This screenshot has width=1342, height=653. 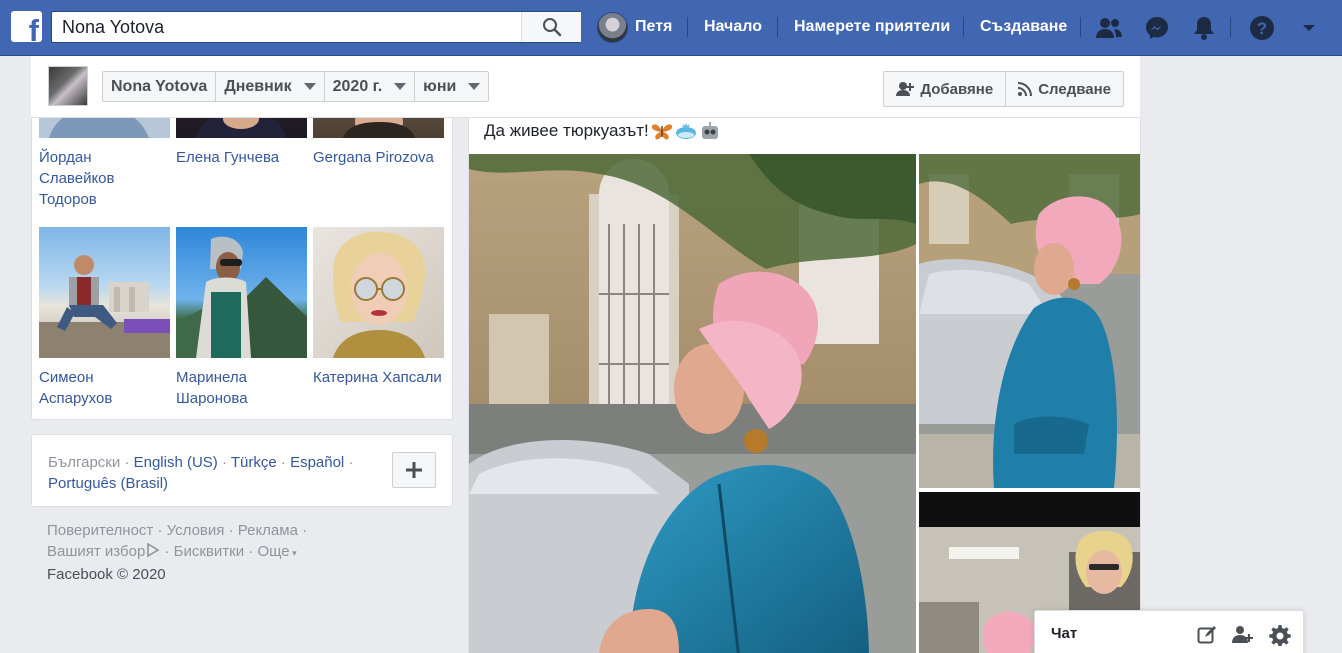 I want to click on follow-label: Следване, so click(x=1074, y=89).